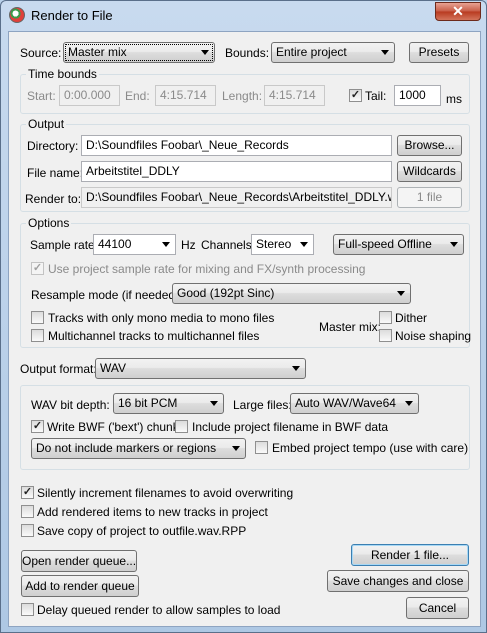  I want to click on noise-shaping-checkbox, so click(385, 335).